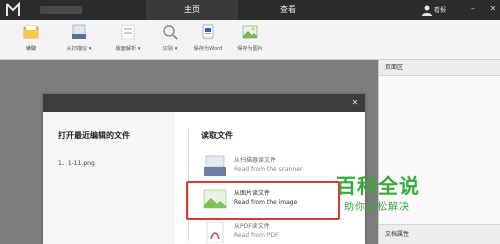  What do you see at coordinates (76, 162) in the screenshot?
I see `recent-file-item: 1、1-11.png` at bounding box center [76, 162].